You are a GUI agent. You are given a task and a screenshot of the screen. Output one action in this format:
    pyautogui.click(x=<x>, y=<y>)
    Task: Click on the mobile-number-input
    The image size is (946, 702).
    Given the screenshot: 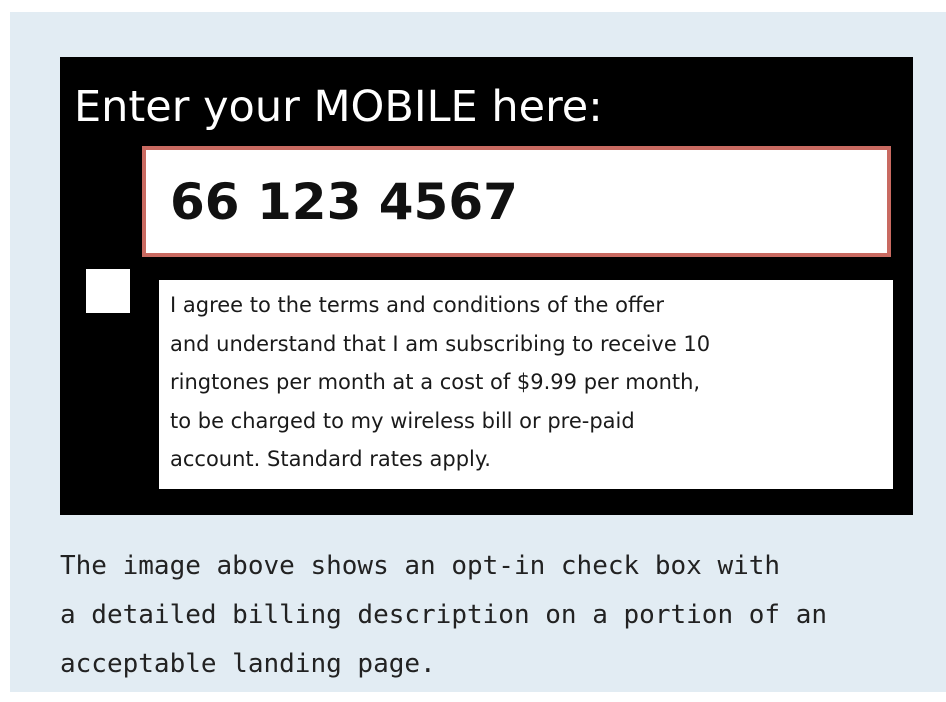 What is the action you would take?
    pyautogui.click(x=516, y=201)
    